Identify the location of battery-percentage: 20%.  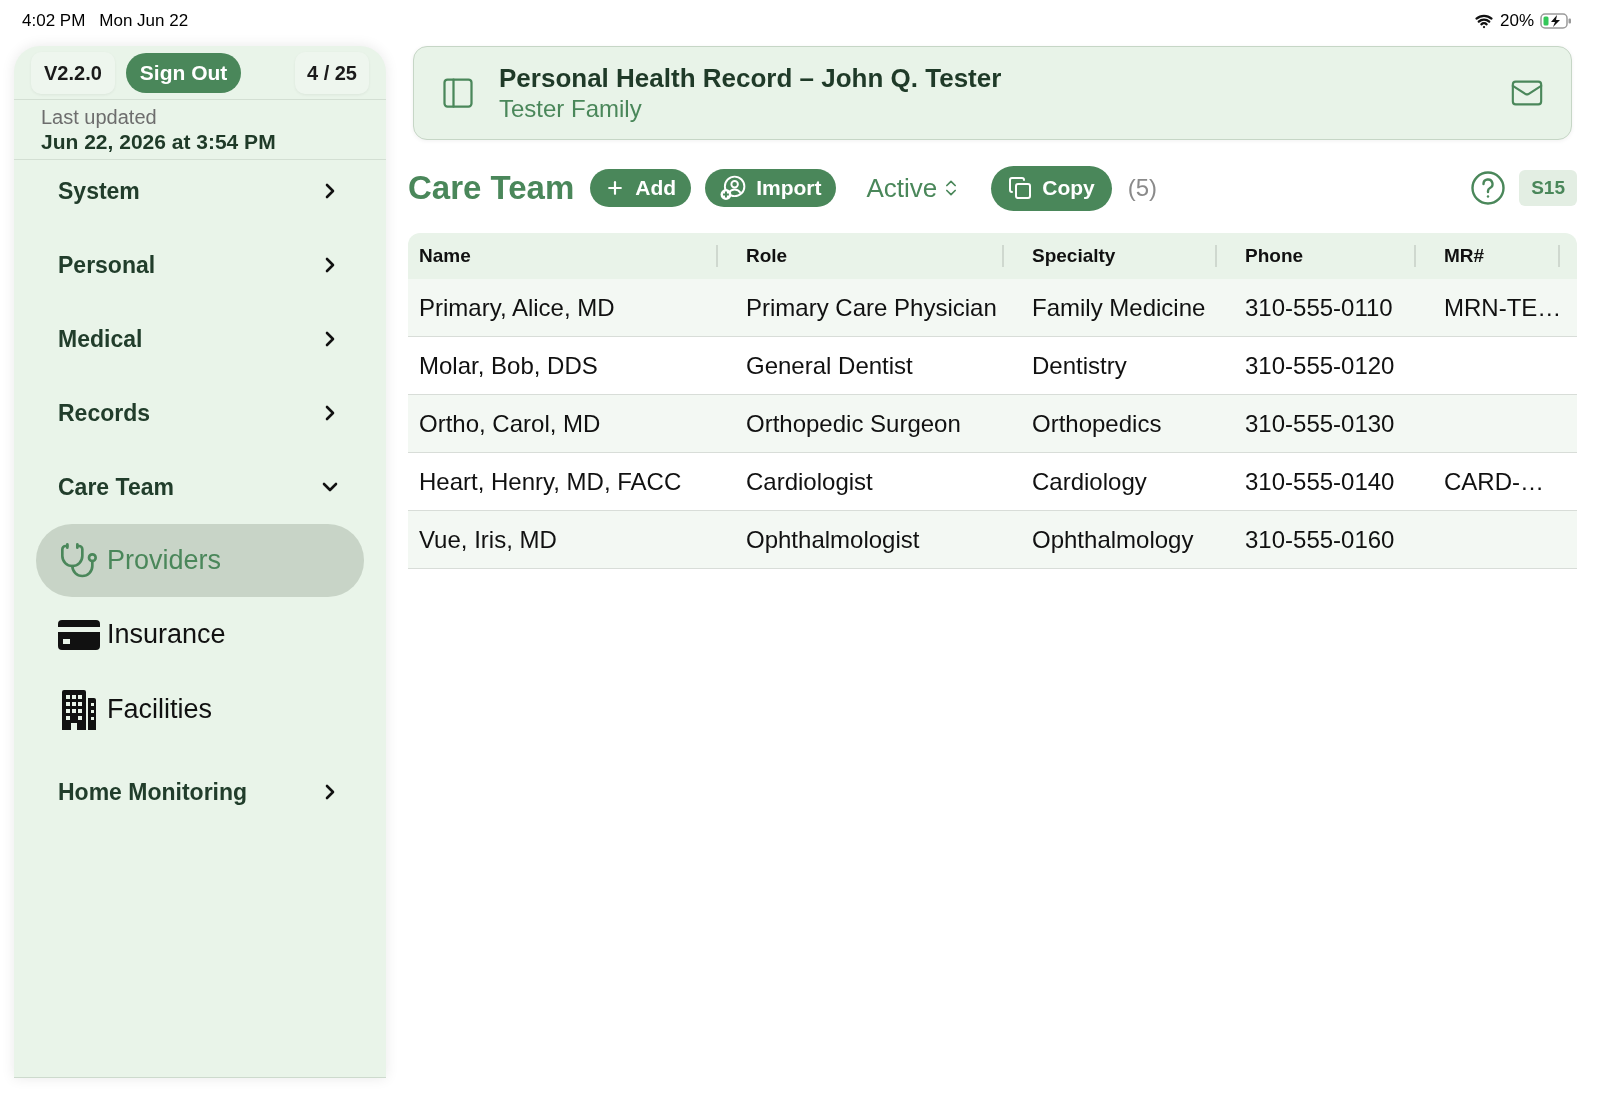
(1516, 21).